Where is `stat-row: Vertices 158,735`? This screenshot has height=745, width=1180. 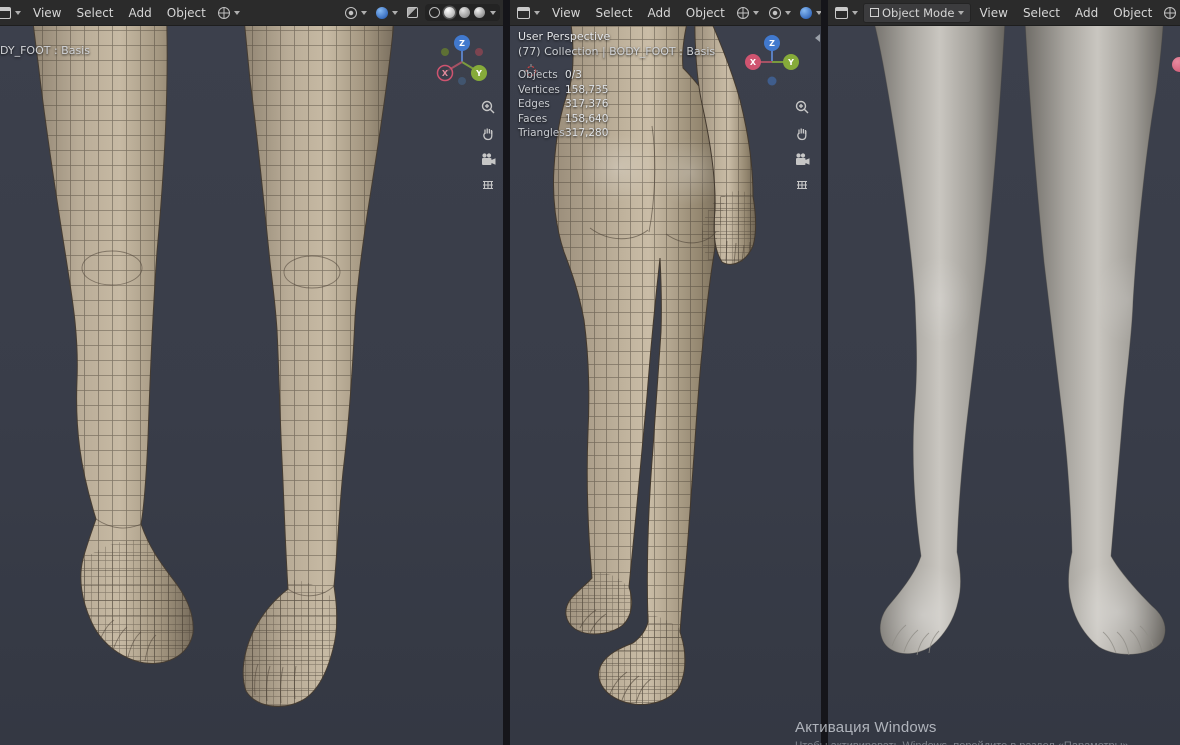
stat-row: Vertices 158,735 is located at coordinates (563, 90).